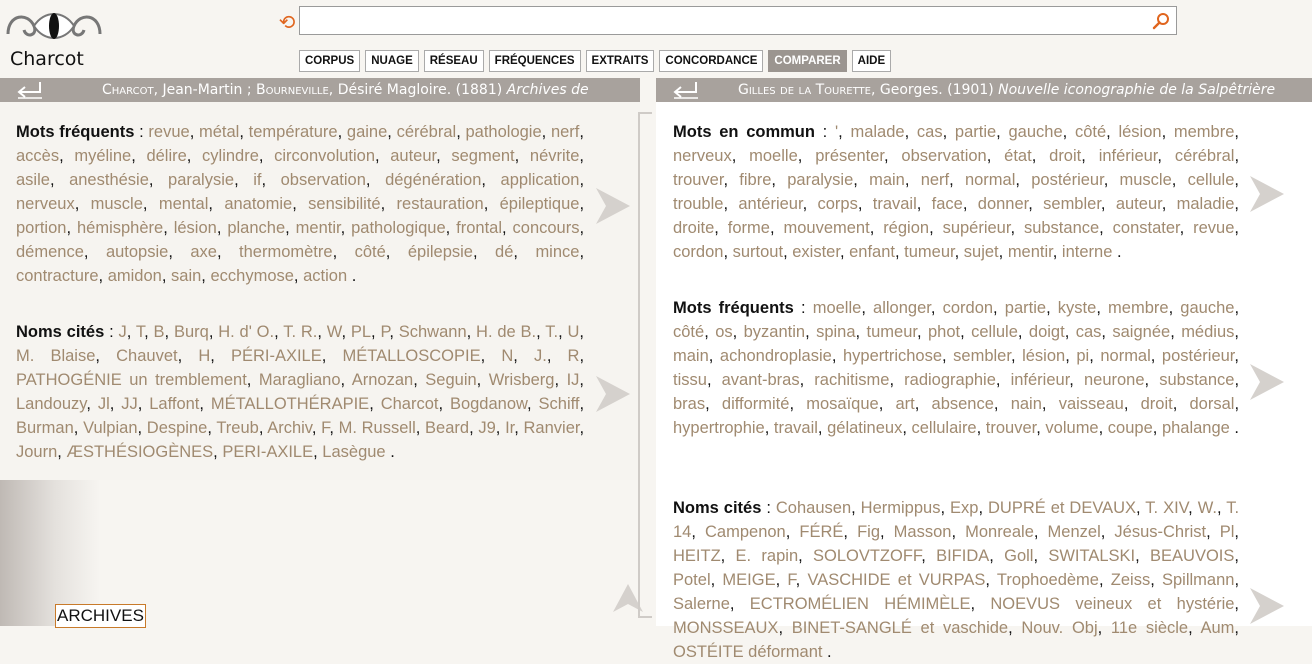  What do you see at coordinates (871, 61) in the screenshot?
I see `aide-button: AIDE` at bounding box center [871, 61].